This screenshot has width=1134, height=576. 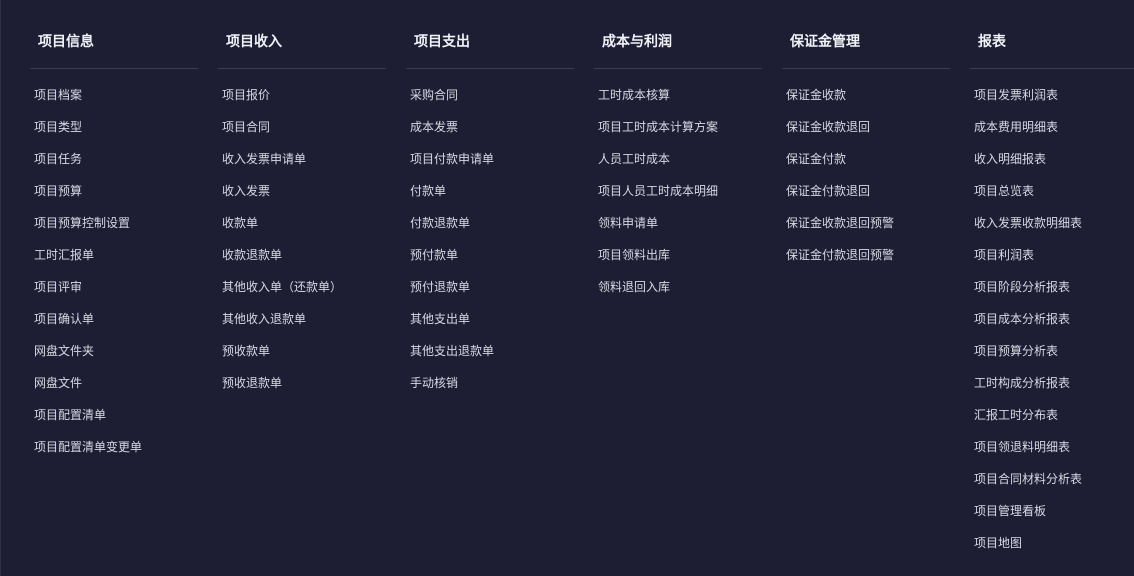 What do you see at coordinates (1054, 453) in the screenshot?
I see `menu-item: 项目领退料明细表` at bounding box center [1054, 453].